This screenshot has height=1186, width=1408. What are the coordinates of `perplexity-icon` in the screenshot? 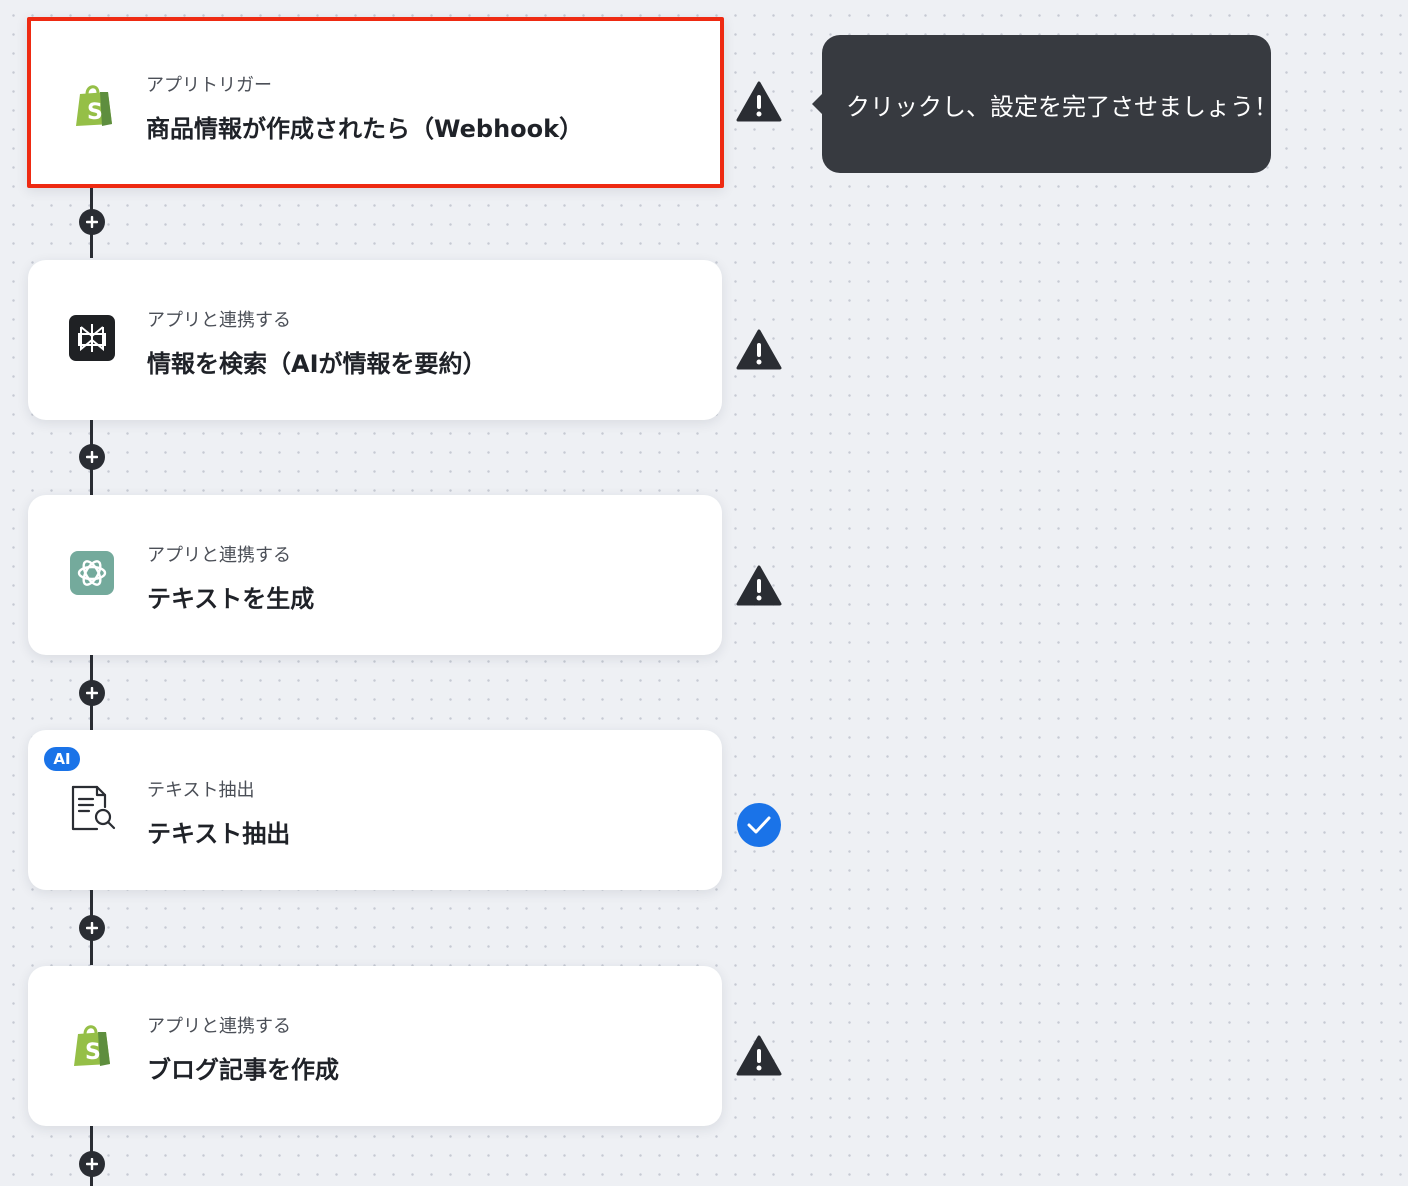 It's located at (92, 338).